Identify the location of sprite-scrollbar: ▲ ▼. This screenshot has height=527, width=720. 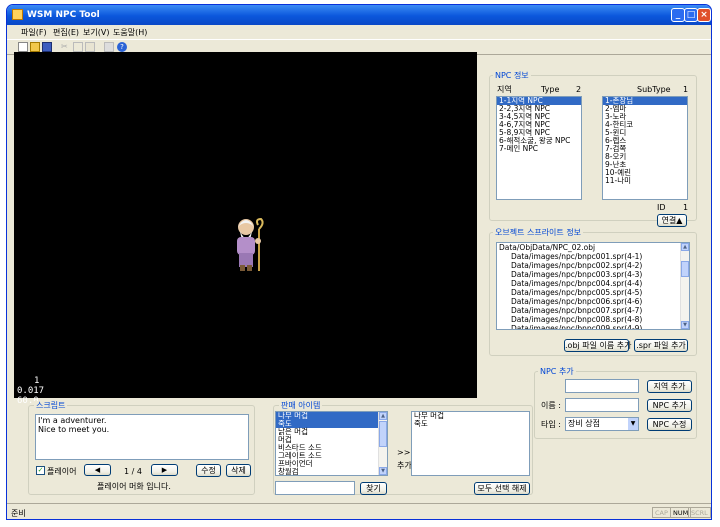
(684, 286).